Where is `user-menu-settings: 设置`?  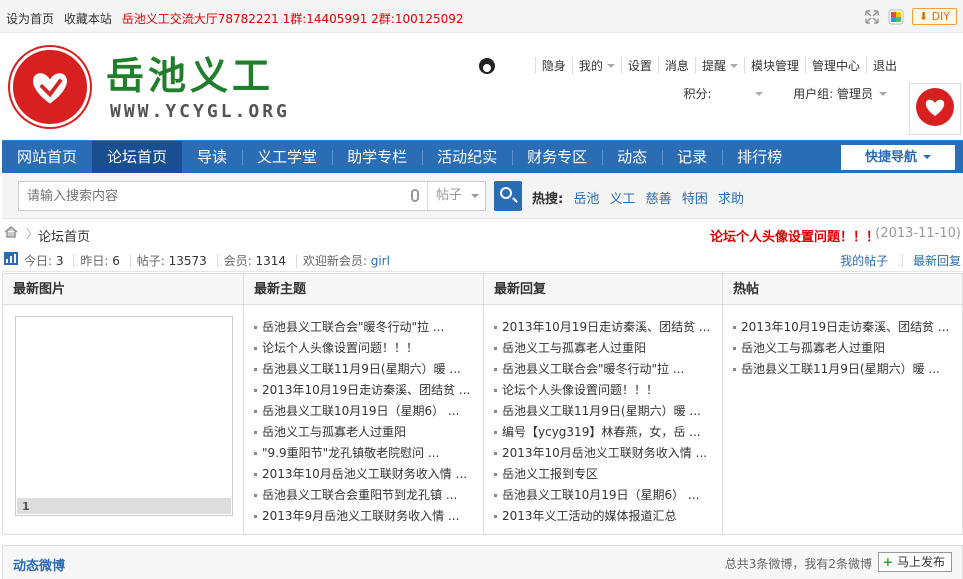
user-menu-settings: 设置 is located at coordinates (639, 65).